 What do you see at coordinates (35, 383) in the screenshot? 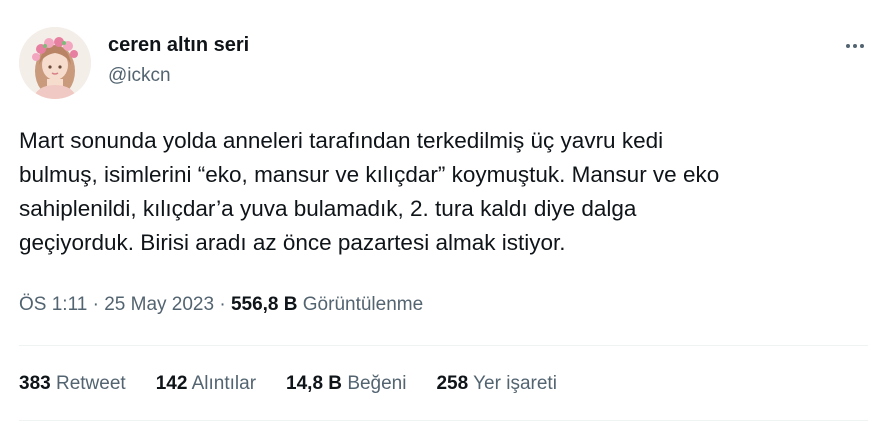
I see `retweets-count: 383` at bounding box center [35, 383].